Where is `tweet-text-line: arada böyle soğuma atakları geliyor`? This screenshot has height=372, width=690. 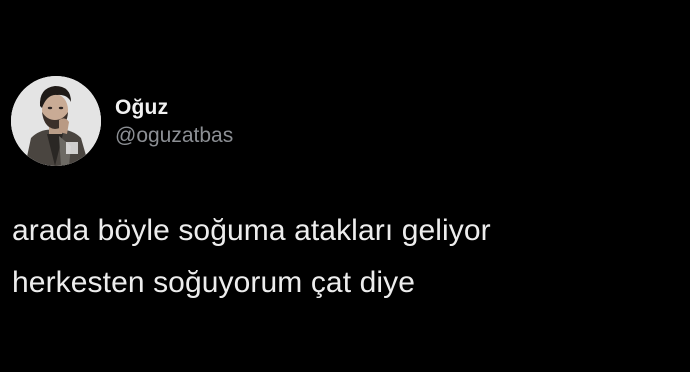
tweet-text-line: arada böyle soğuma atakları geliyor is located at coordinates (251, 230).